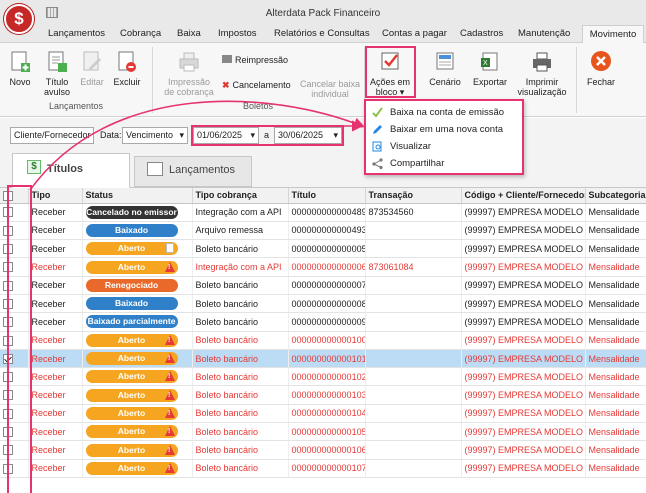 Image resolution: width=646 pixels, height=493 pixels. I want to click on excluir-button: Excluir, so click(127, 68).